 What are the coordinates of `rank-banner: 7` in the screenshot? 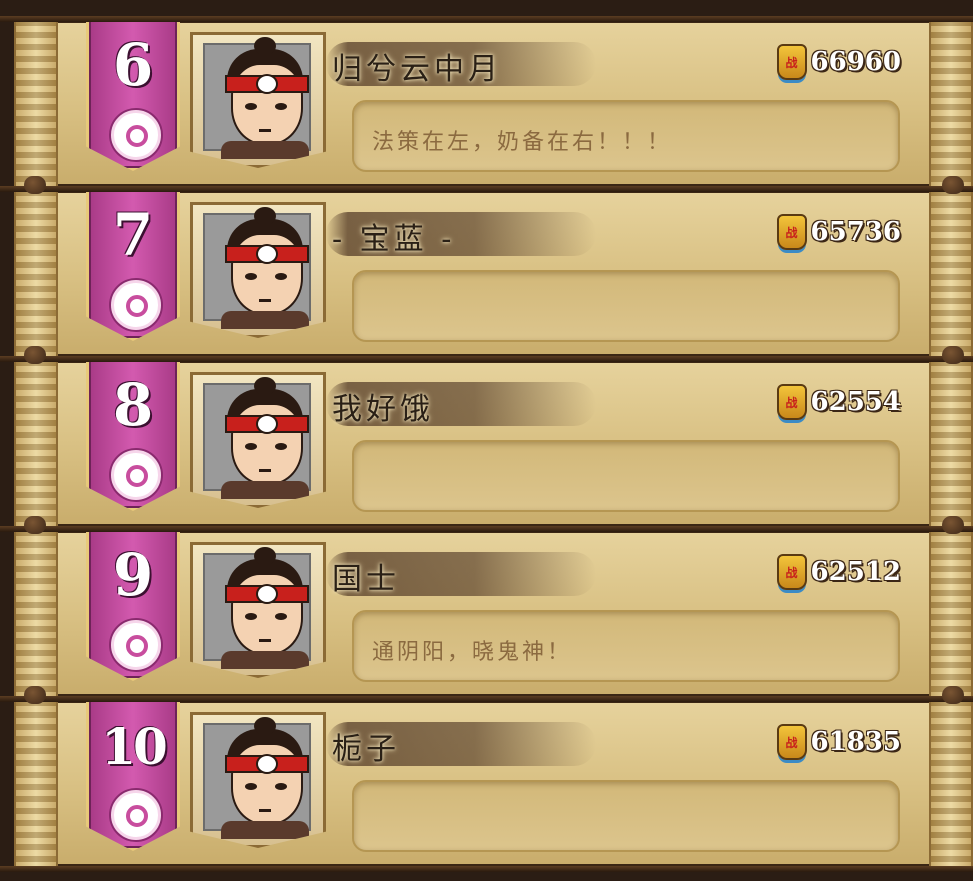 It's located at (133, 264).